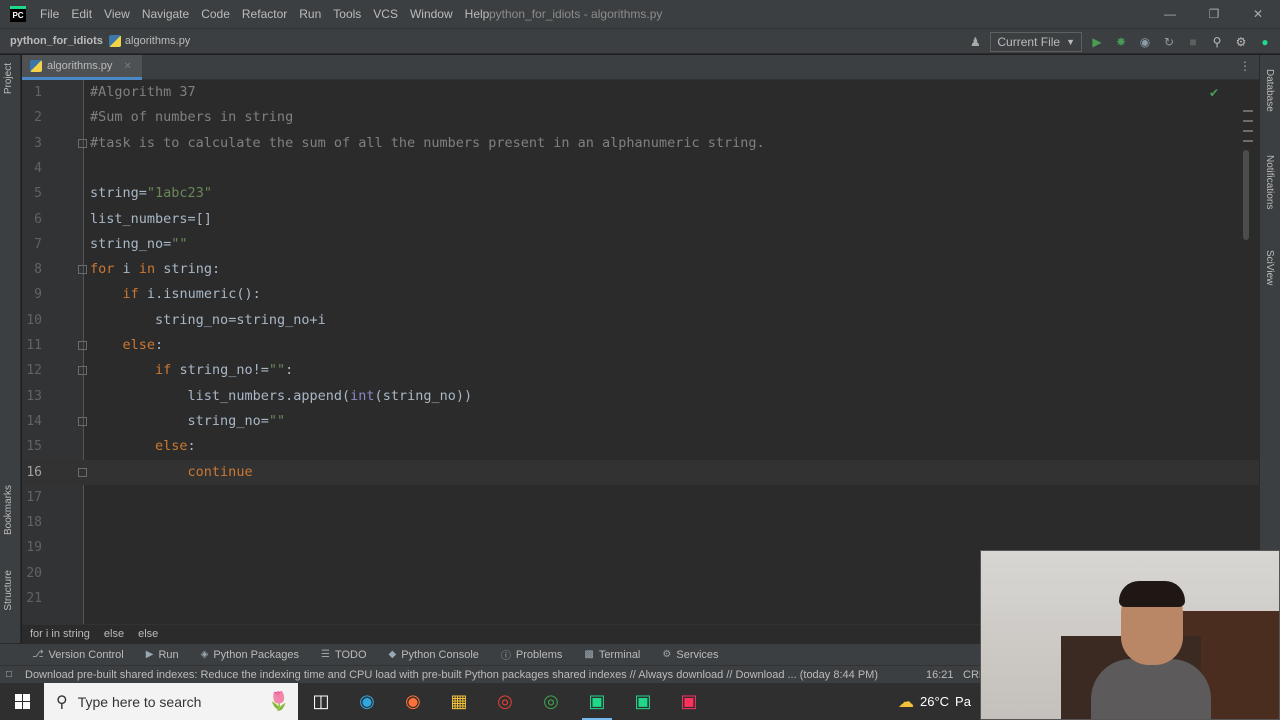 Image resolution: width=1280 pixels, height=720 pixels. I want to click on jetbrains-icon: ●, so click(1265, 42).